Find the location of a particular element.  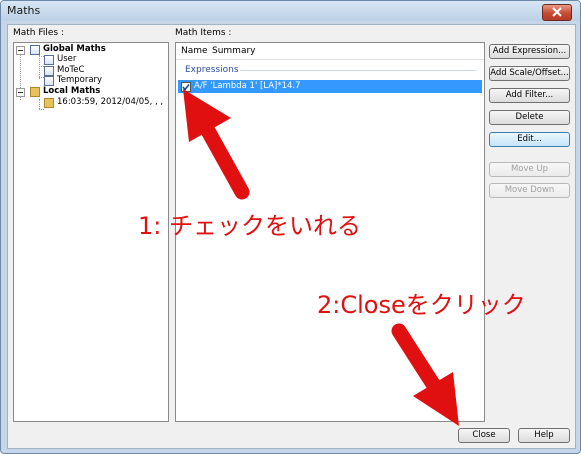

arrow-to-checkbox is located at coordinates (216, 144).